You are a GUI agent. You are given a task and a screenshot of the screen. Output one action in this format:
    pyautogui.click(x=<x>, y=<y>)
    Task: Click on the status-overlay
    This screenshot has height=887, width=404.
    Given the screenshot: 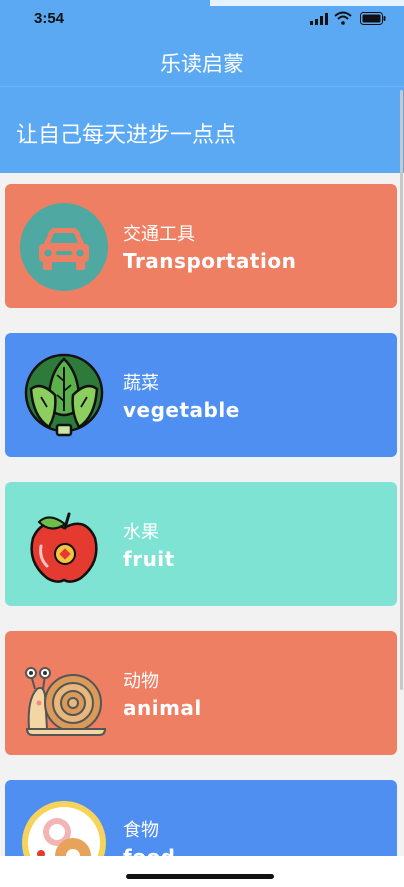 What is the action you would take?
    pyautogui.click(x=307, y=3)
    